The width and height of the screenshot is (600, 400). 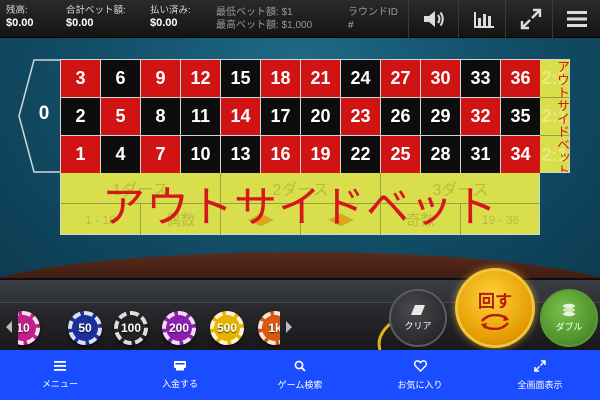 I want to click on number-cell-22: 22, so click(x=361, y=154).